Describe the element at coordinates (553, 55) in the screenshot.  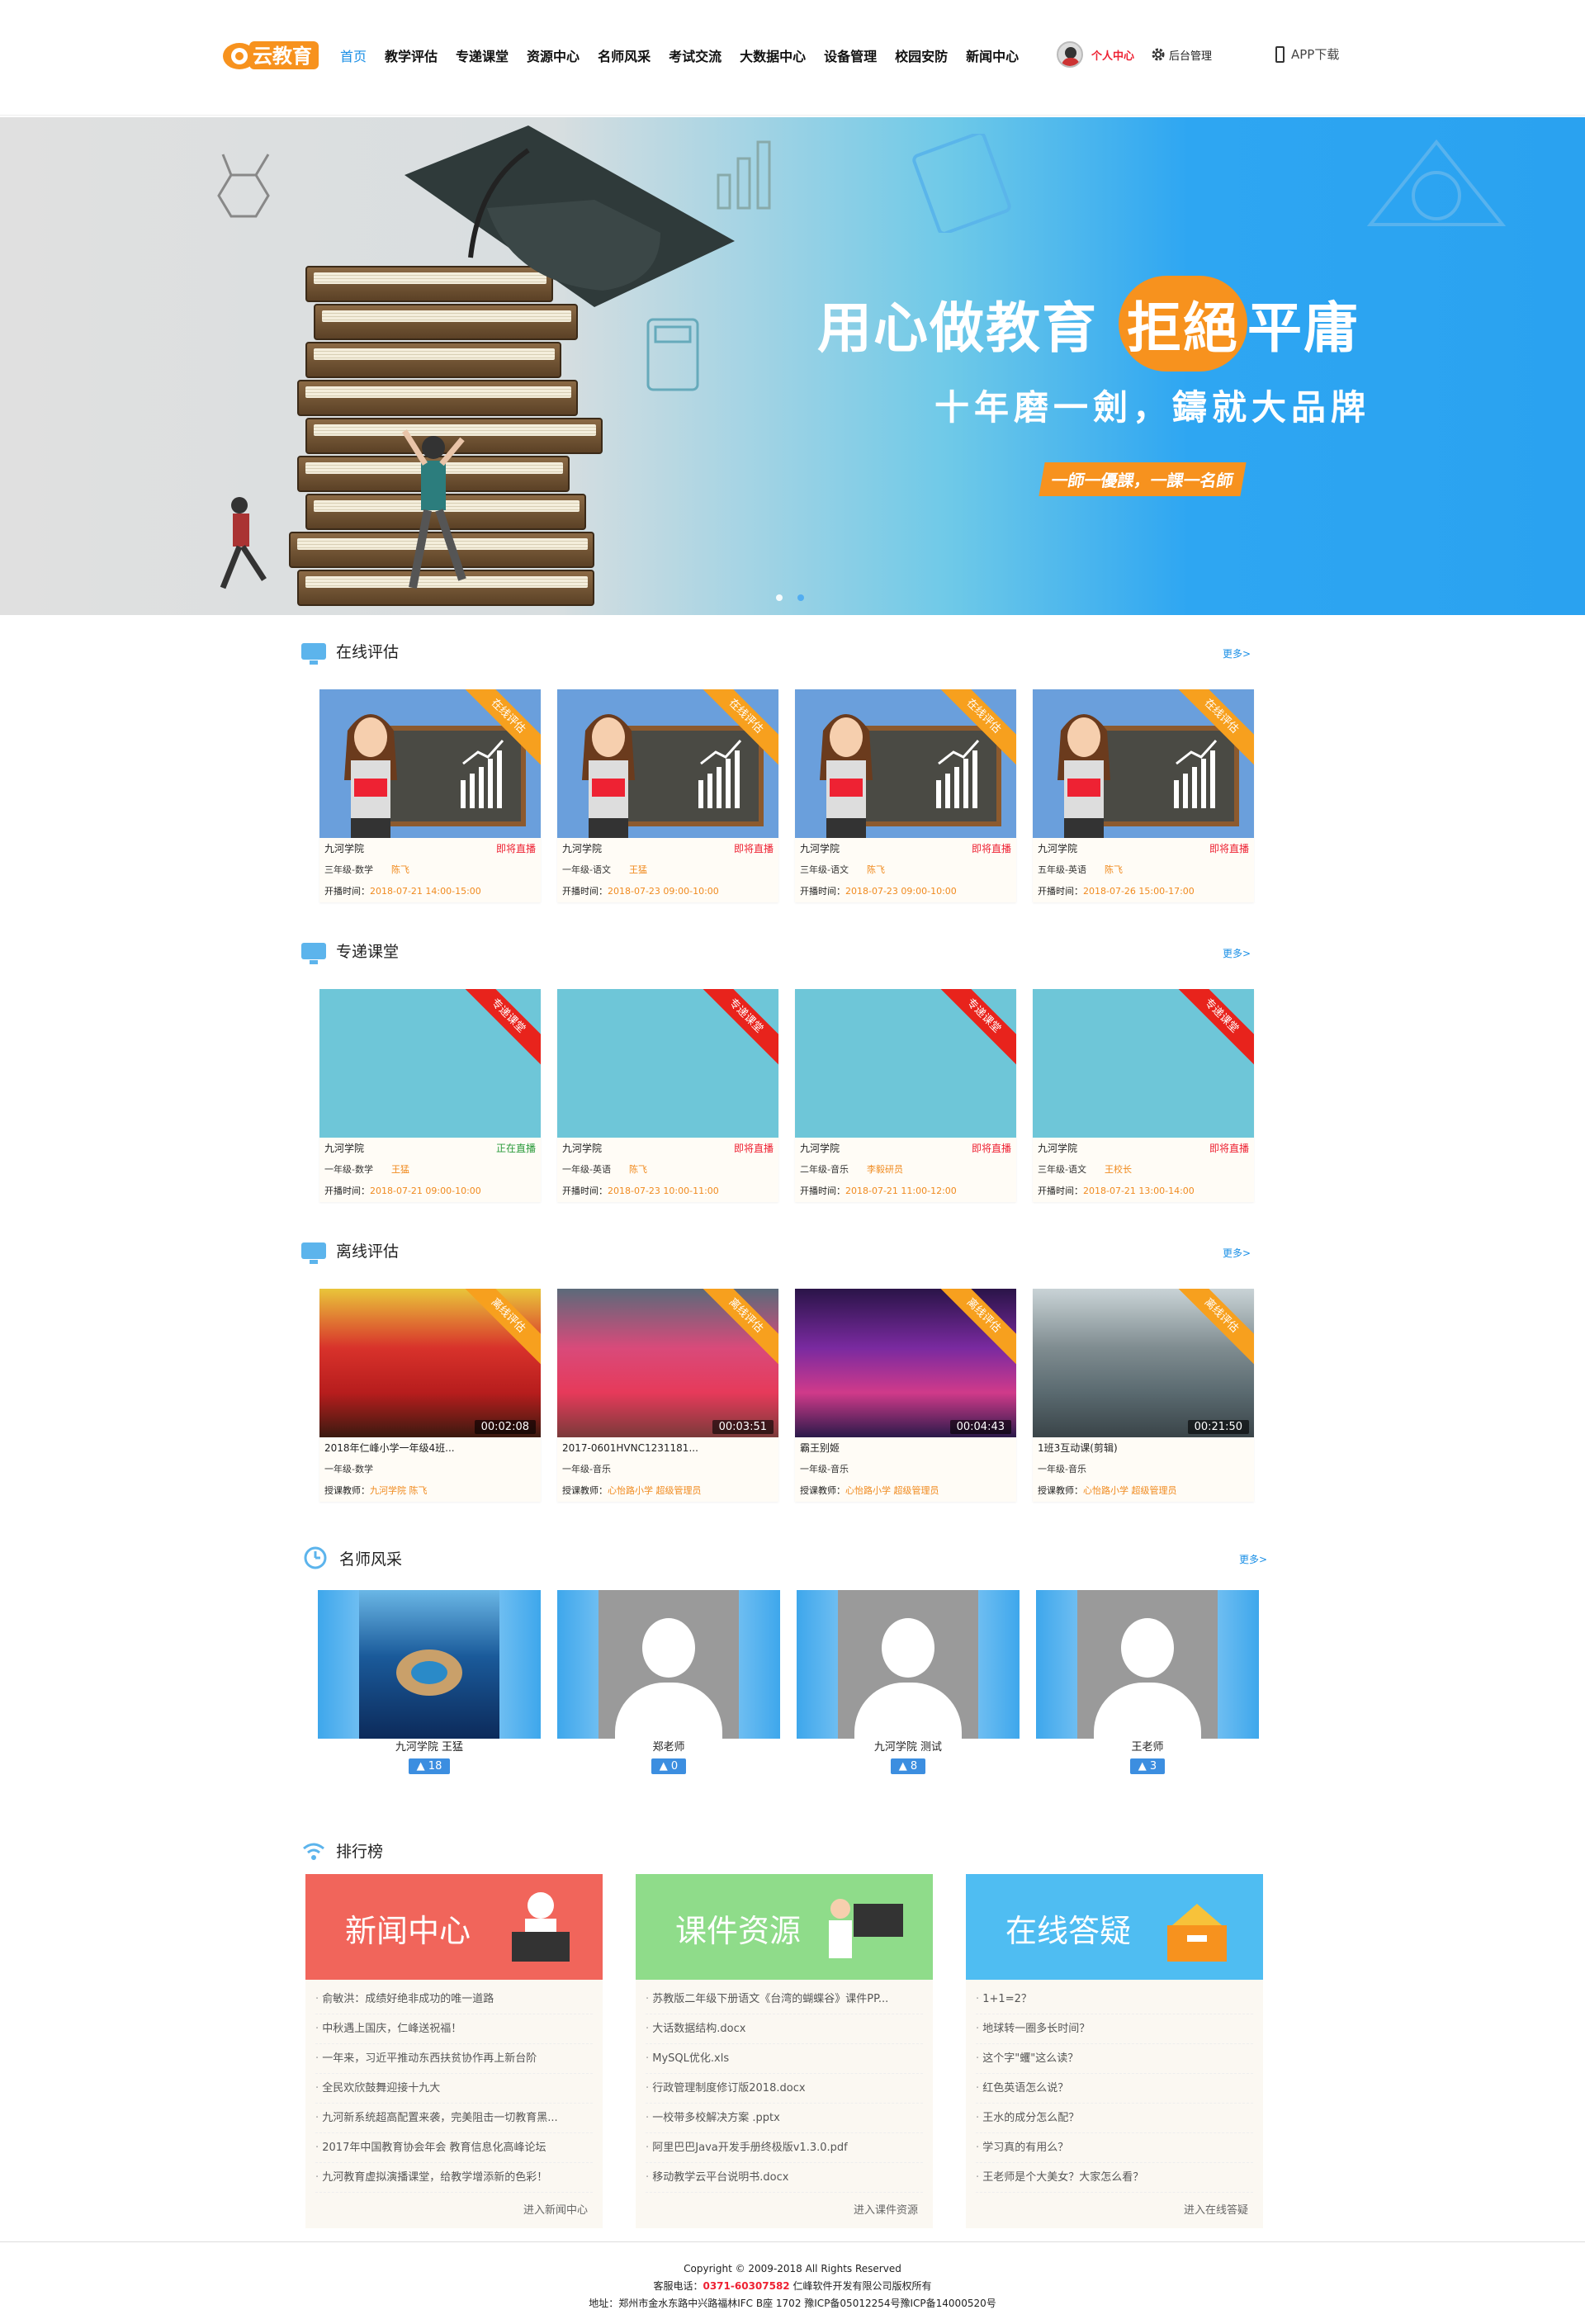
I see `nav-resources: 资源中心` at that location.